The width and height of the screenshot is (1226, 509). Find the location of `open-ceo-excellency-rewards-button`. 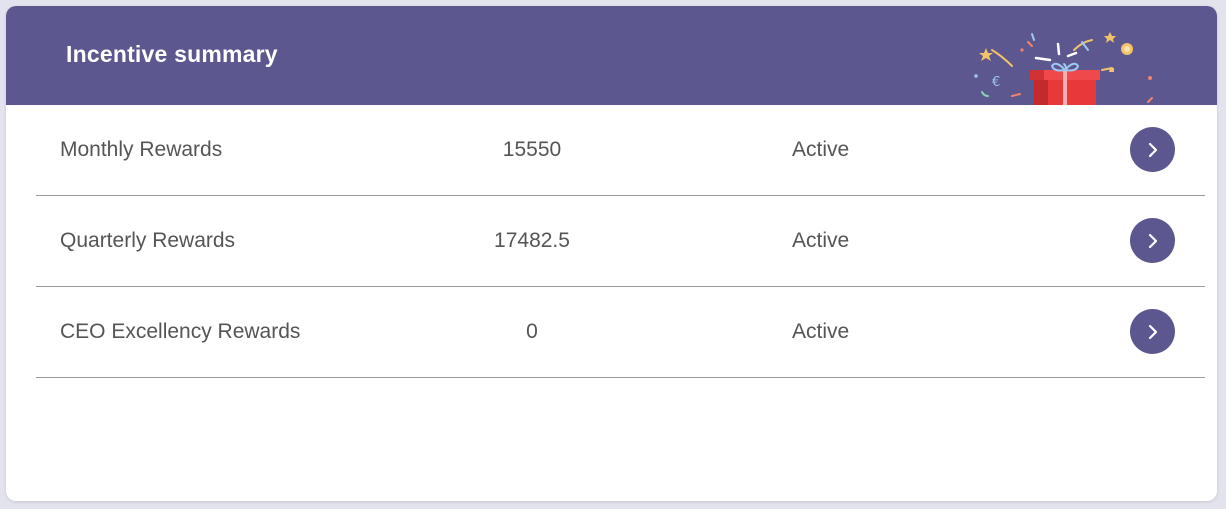

open-ceo-excellency-rewards-button is located at coordinates (1152, 331).